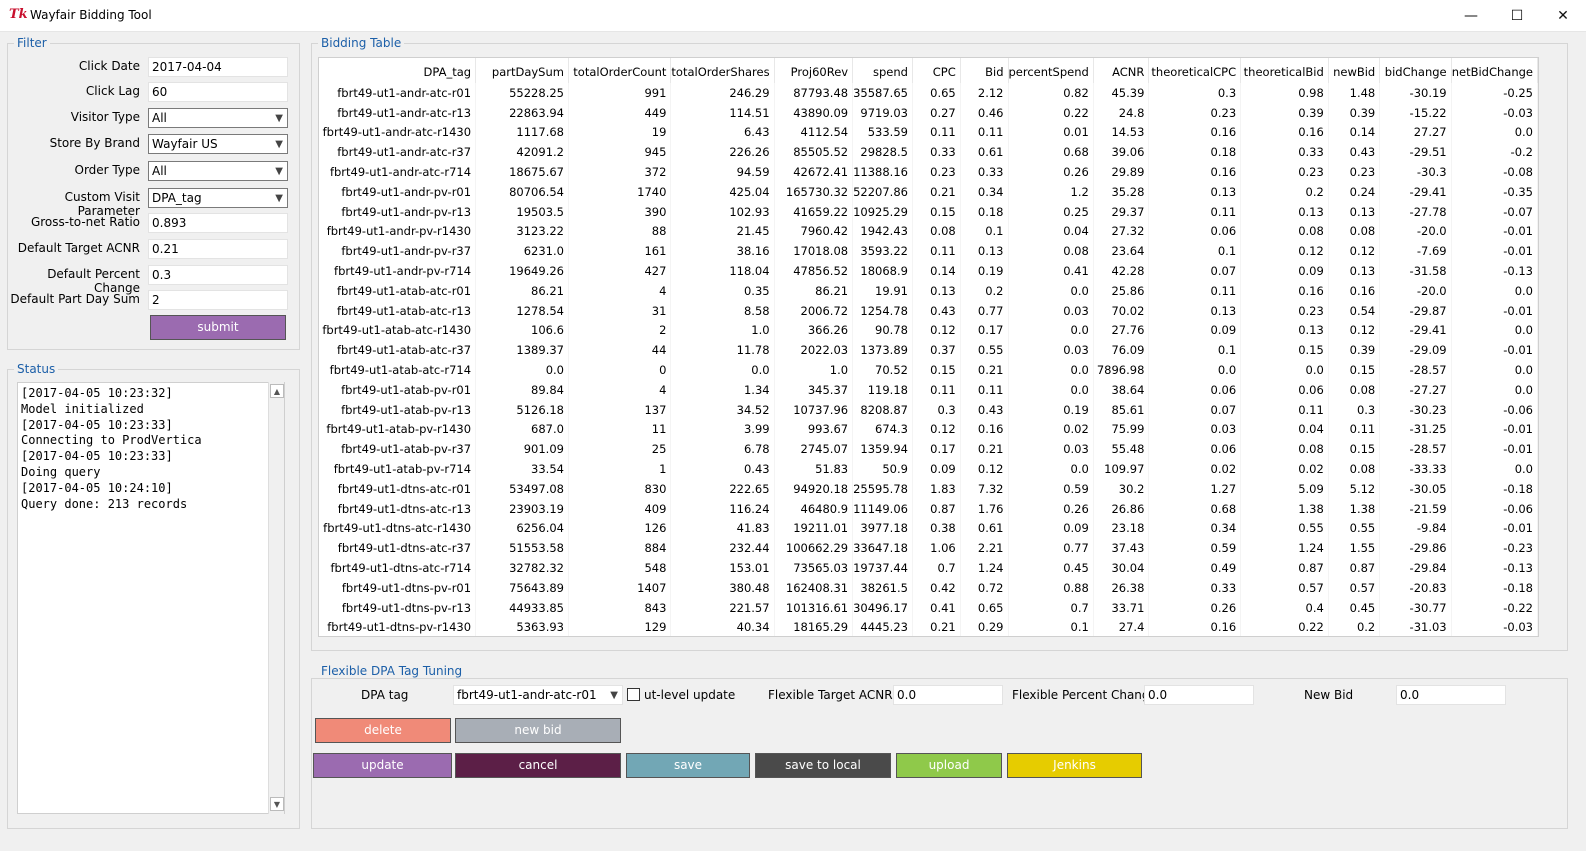  What do you see at coordinates (936, 112) in the screenshot?
I see `table-cell: 0.27` at bounding box center [936, 112].